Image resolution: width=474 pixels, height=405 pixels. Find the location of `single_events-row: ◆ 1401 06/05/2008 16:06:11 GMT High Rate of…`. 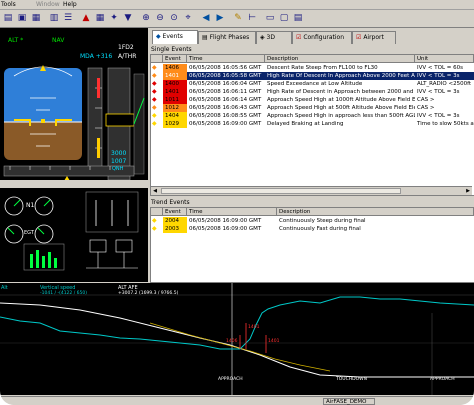

single_events-row: ◆ 1401 06/05/2008 16:06:11 GMT High Rate of… is located at coordinates (312, 92).